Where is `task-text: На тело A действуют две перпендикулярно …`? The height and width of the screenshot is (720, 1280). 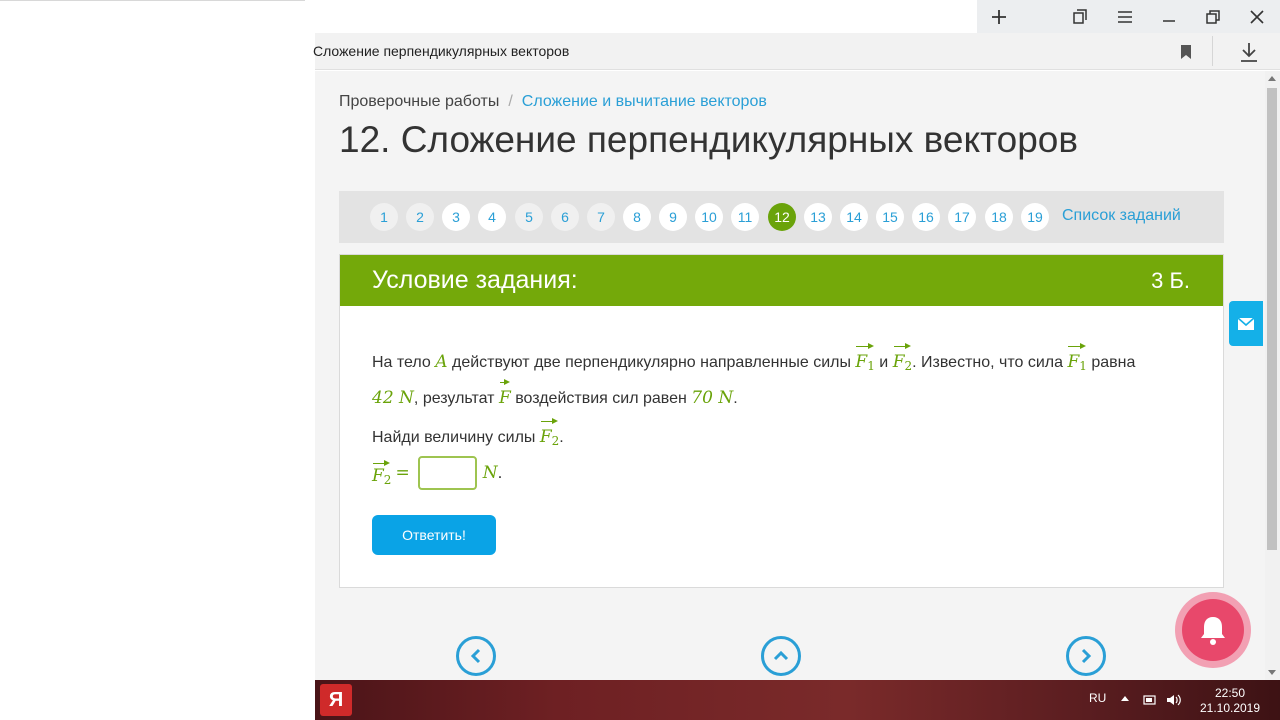
task-text: На тело A действуют две перпендикулярно … is located at coordinates (787, 398).